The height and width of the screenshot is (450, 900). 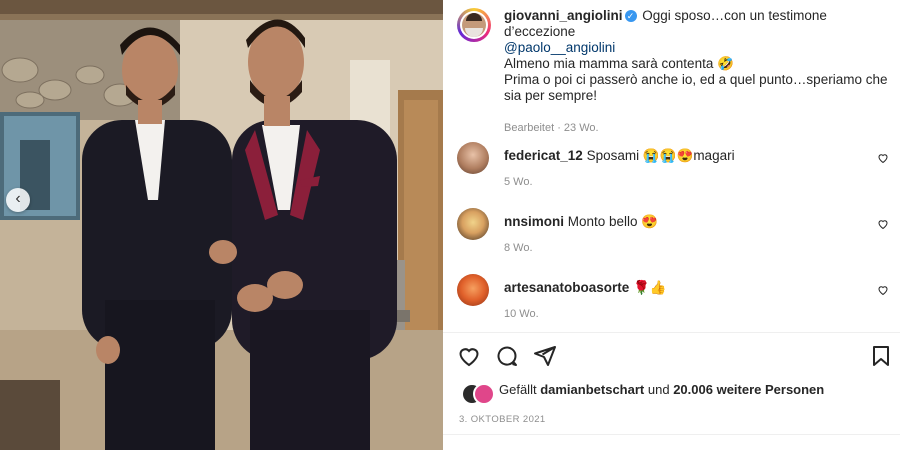 What do you see at coordinates (677, 172) in the screenshot?
I see `comment-item: federicat_12 Sposami 😭😭😍magari 5 Wo.` at bounding box center [677, 172].